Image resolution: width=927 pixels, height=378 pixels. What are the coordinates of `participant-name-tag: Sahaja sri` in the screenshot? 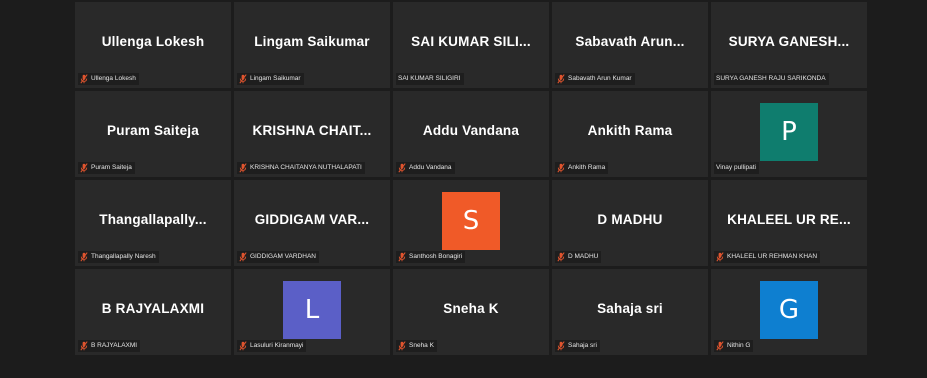 It's located at (577, 346).